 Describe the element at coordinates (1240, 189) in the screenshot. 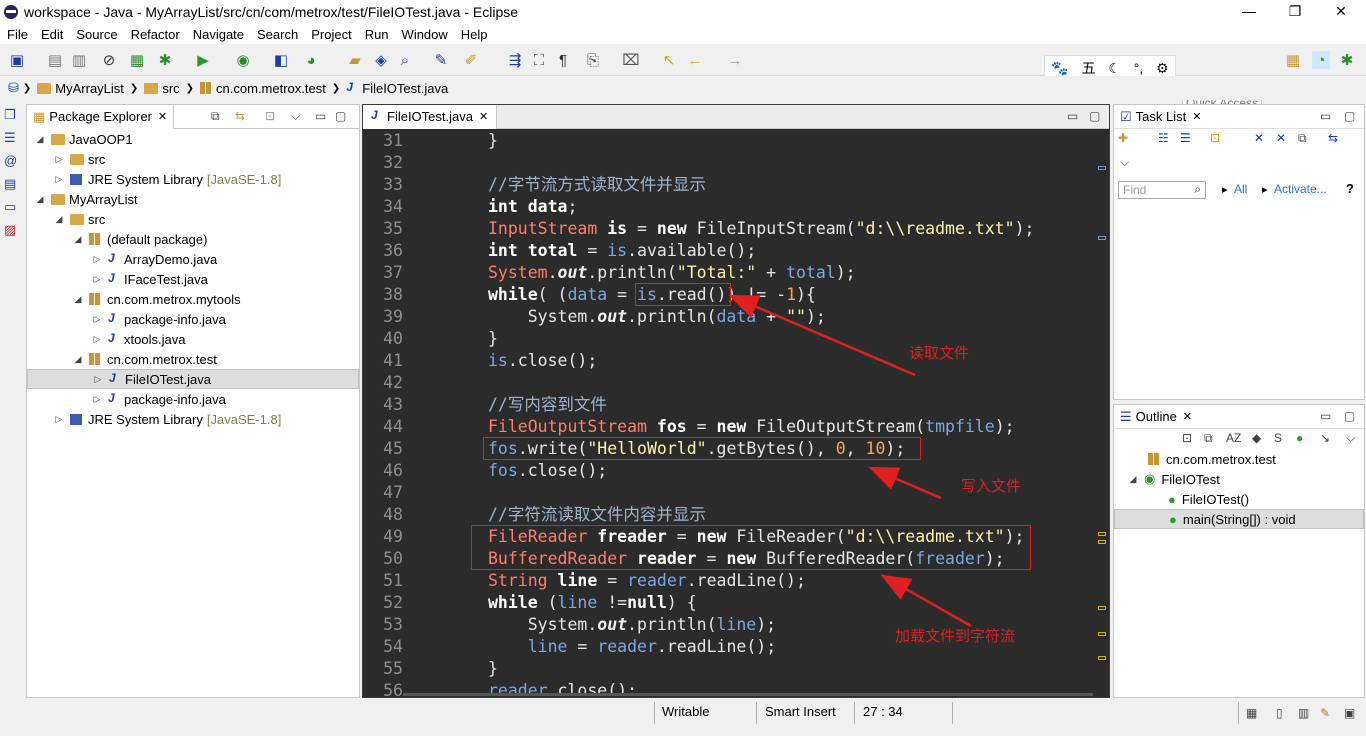

I see `all-link: All` at that location.